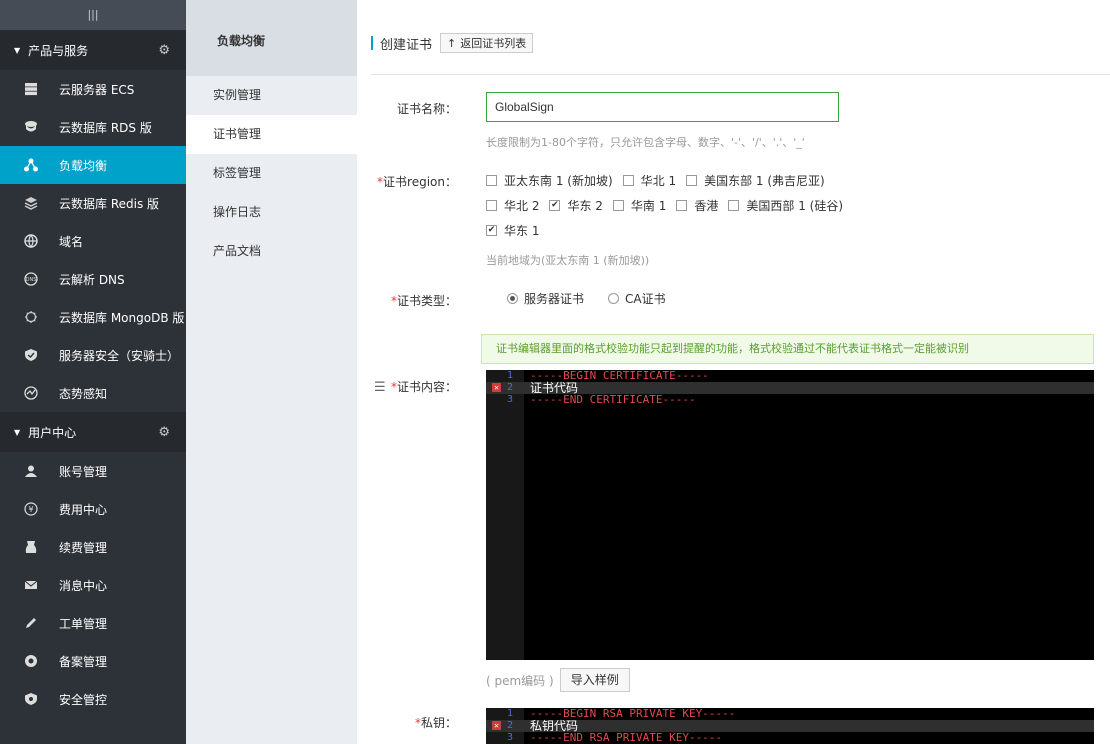 The height and width of the screenshot is (744, 1110). Describe the element at coordinates (435, 723) in the screenshot. I see `private-key-label: *私钥：` at that location.